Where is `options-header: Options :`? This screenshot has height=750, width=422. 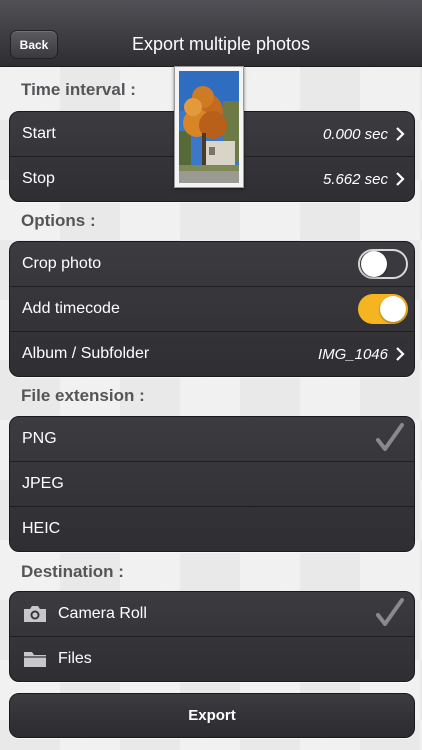
options-header: Options : is located at coordinates (58, 220).